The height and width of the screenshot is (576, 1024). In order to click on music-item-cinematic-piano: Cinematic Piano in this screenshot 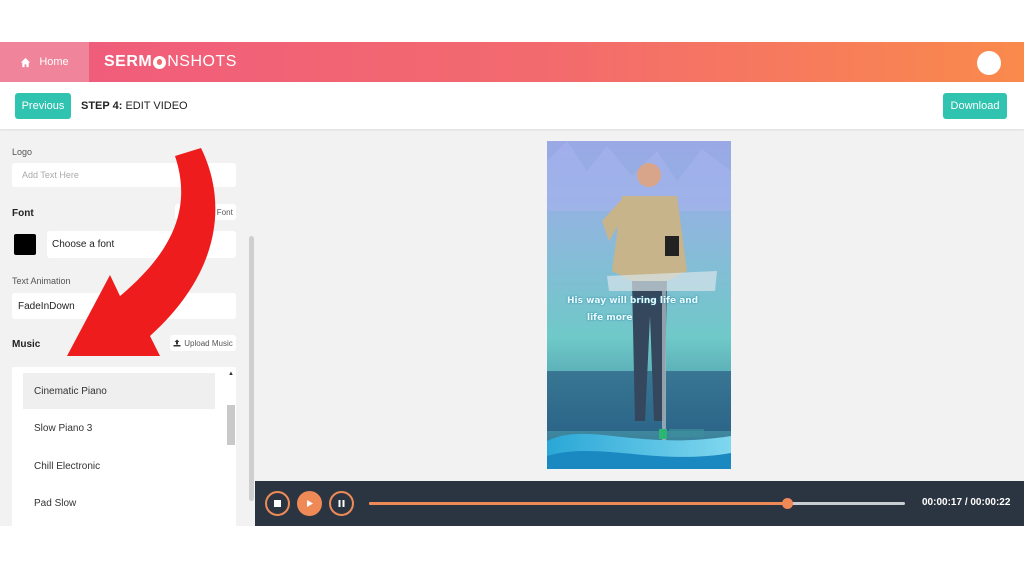, I will do `click(119, 391)`.